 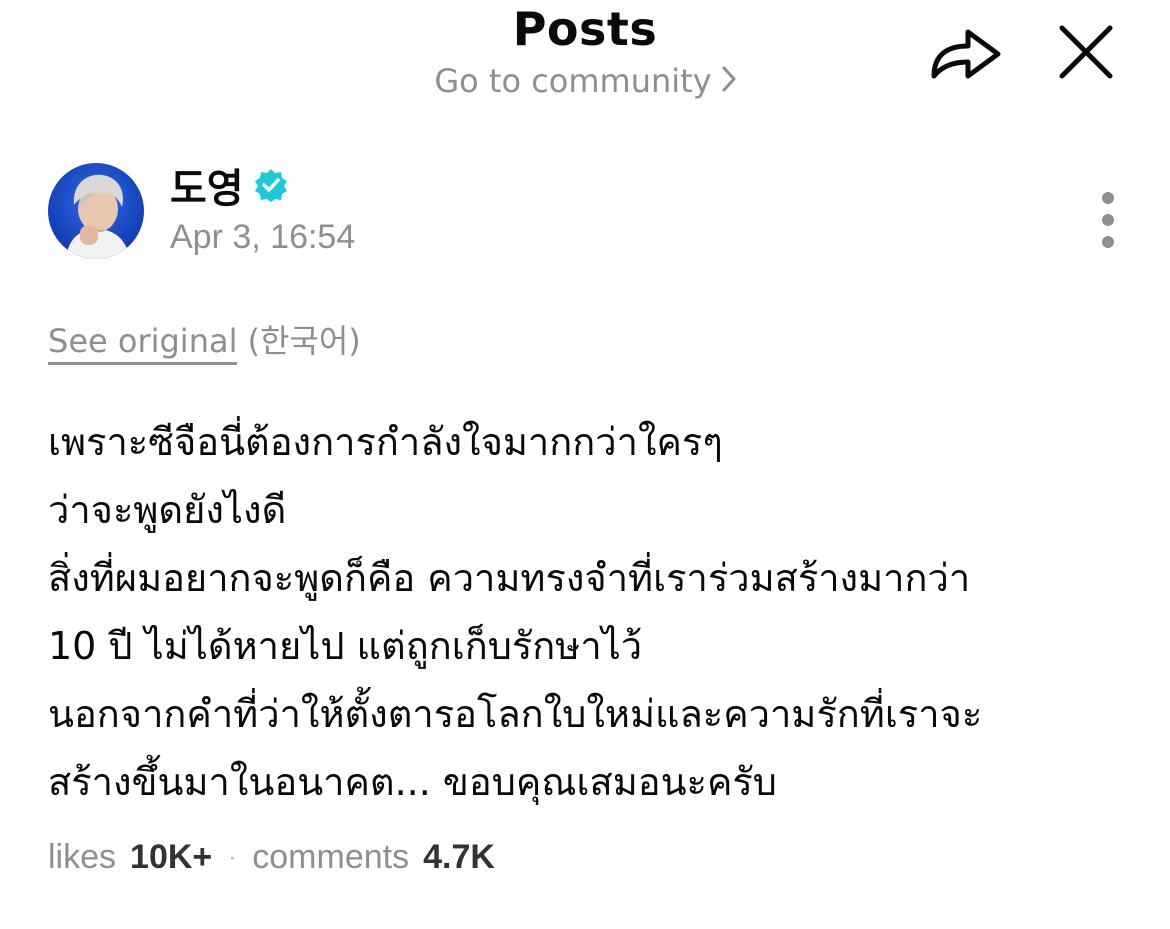 What do you see at coordinates (167, 510) in the screenshot?
I see `post-text-line: ว่าจะพูดยังไงดี` at bounding box center [167, 510].